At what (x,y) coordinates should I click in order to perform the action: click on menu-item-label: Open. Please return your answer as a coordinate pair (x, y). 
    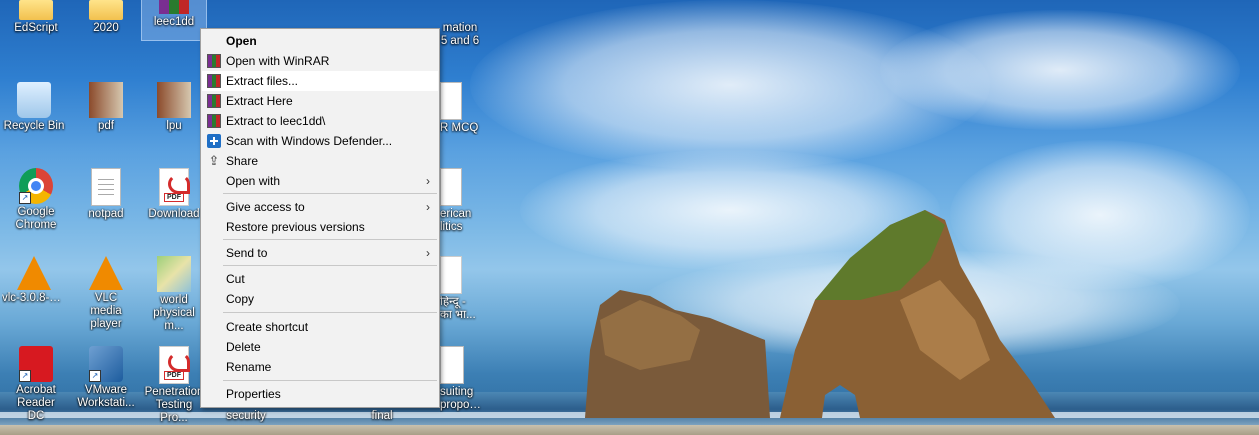
    Looking at the image, I should click on (241, 41).